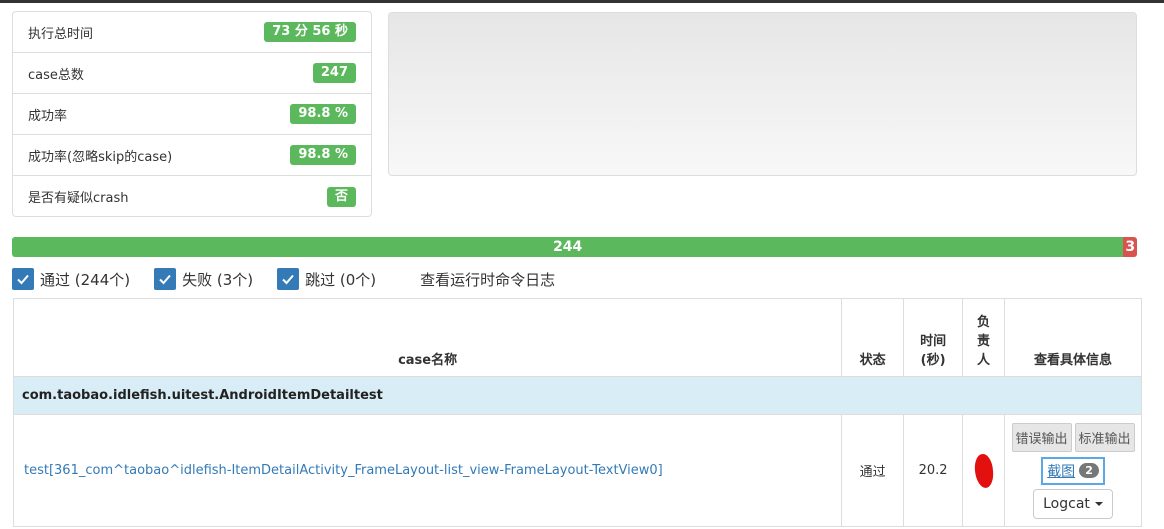 The height and width of the screenshot is (529, 1164). What do you see at coordinates (1073, 437) in the screenshot?
I see `output-button-row: 错误输出 标准输出` at bounding box center [1073, 437].